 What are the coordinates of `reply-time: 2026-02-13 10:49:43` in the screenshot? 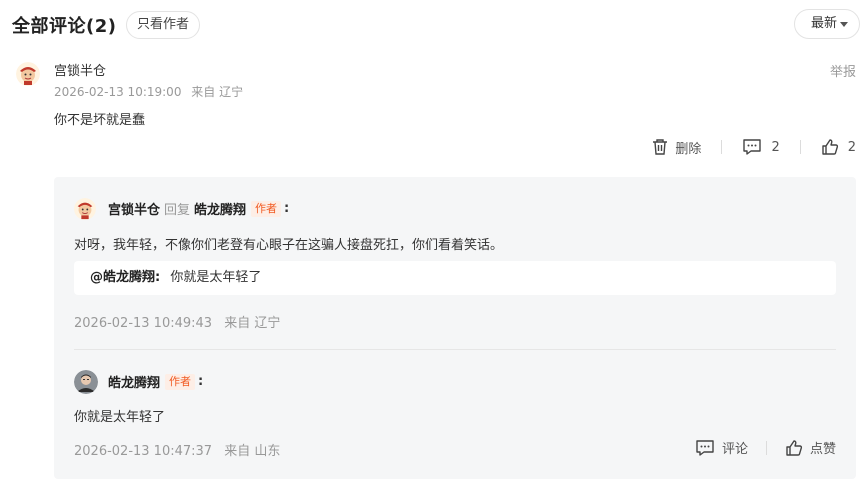 It's located at (143, 323).